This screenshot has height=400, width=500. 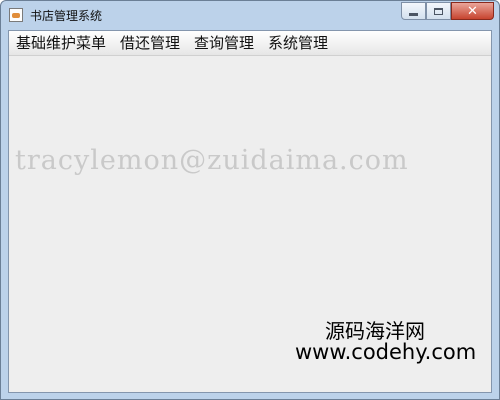 I want to click on menu-borrow-return: 借还管理, so click(x=150, y=43).